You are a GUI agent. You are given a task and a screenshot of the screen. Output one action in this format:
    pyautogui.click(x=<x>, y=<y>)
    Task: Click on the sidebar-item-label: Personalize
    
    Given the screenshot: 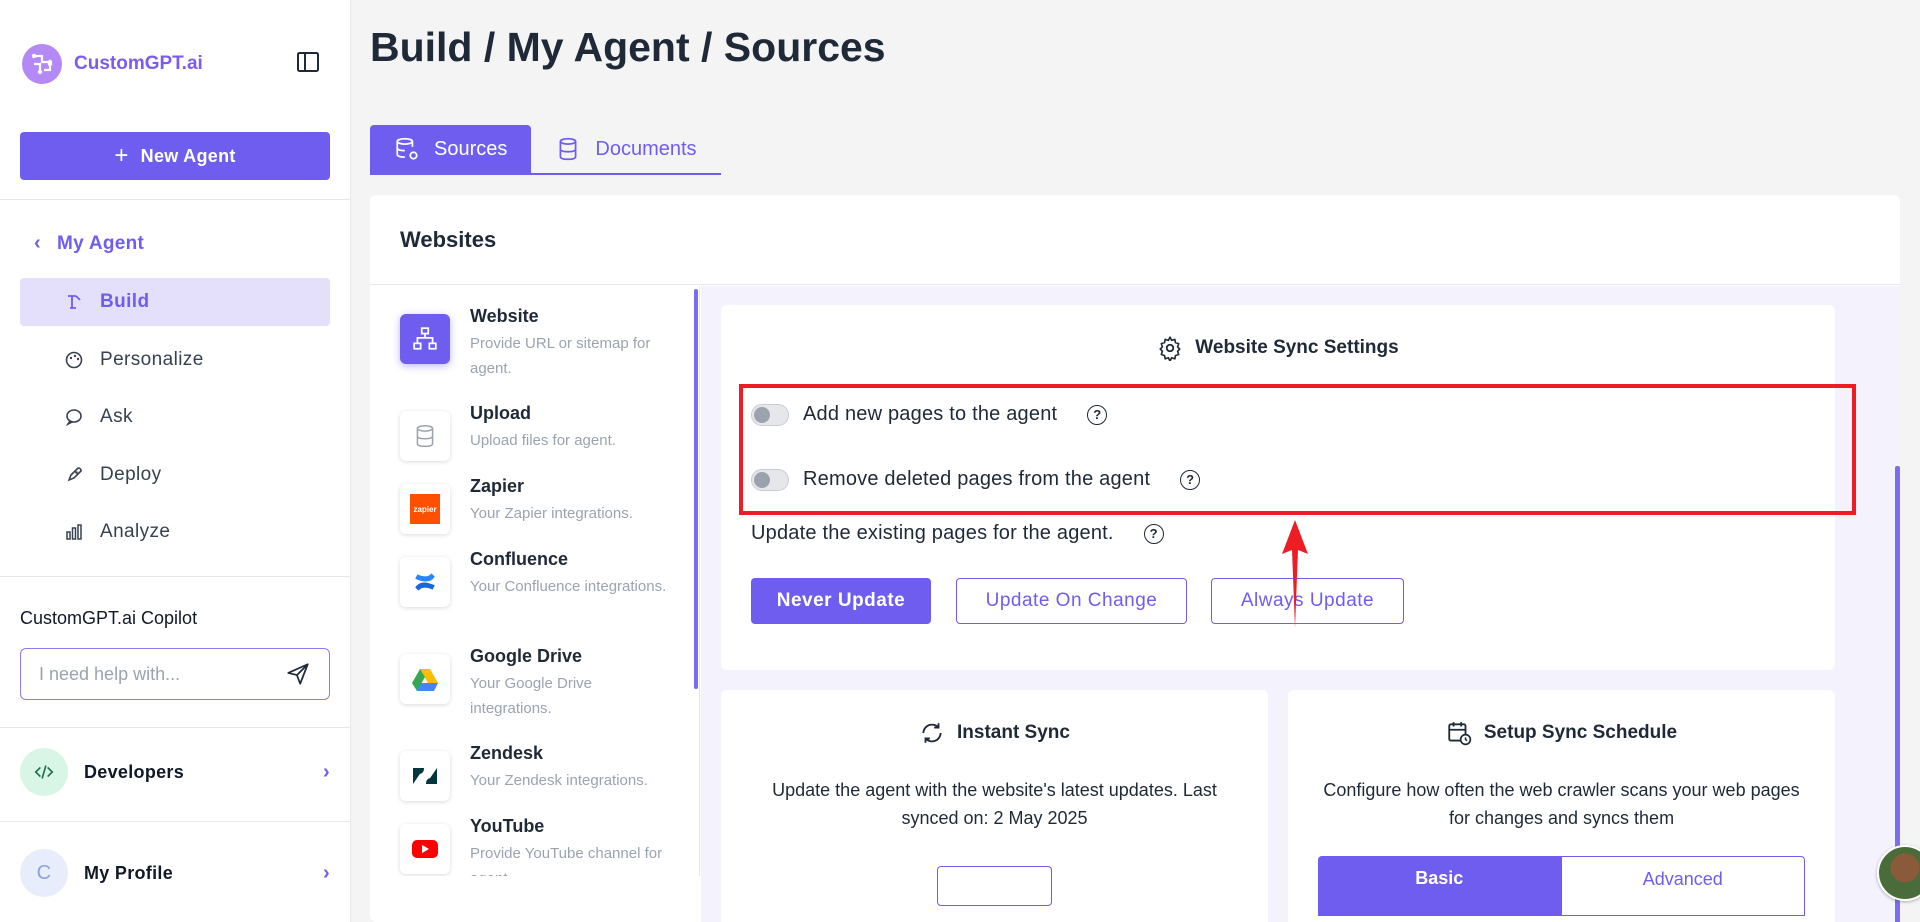 What is the action you would take?
    pyautogui.click(x=152, y=359)
    